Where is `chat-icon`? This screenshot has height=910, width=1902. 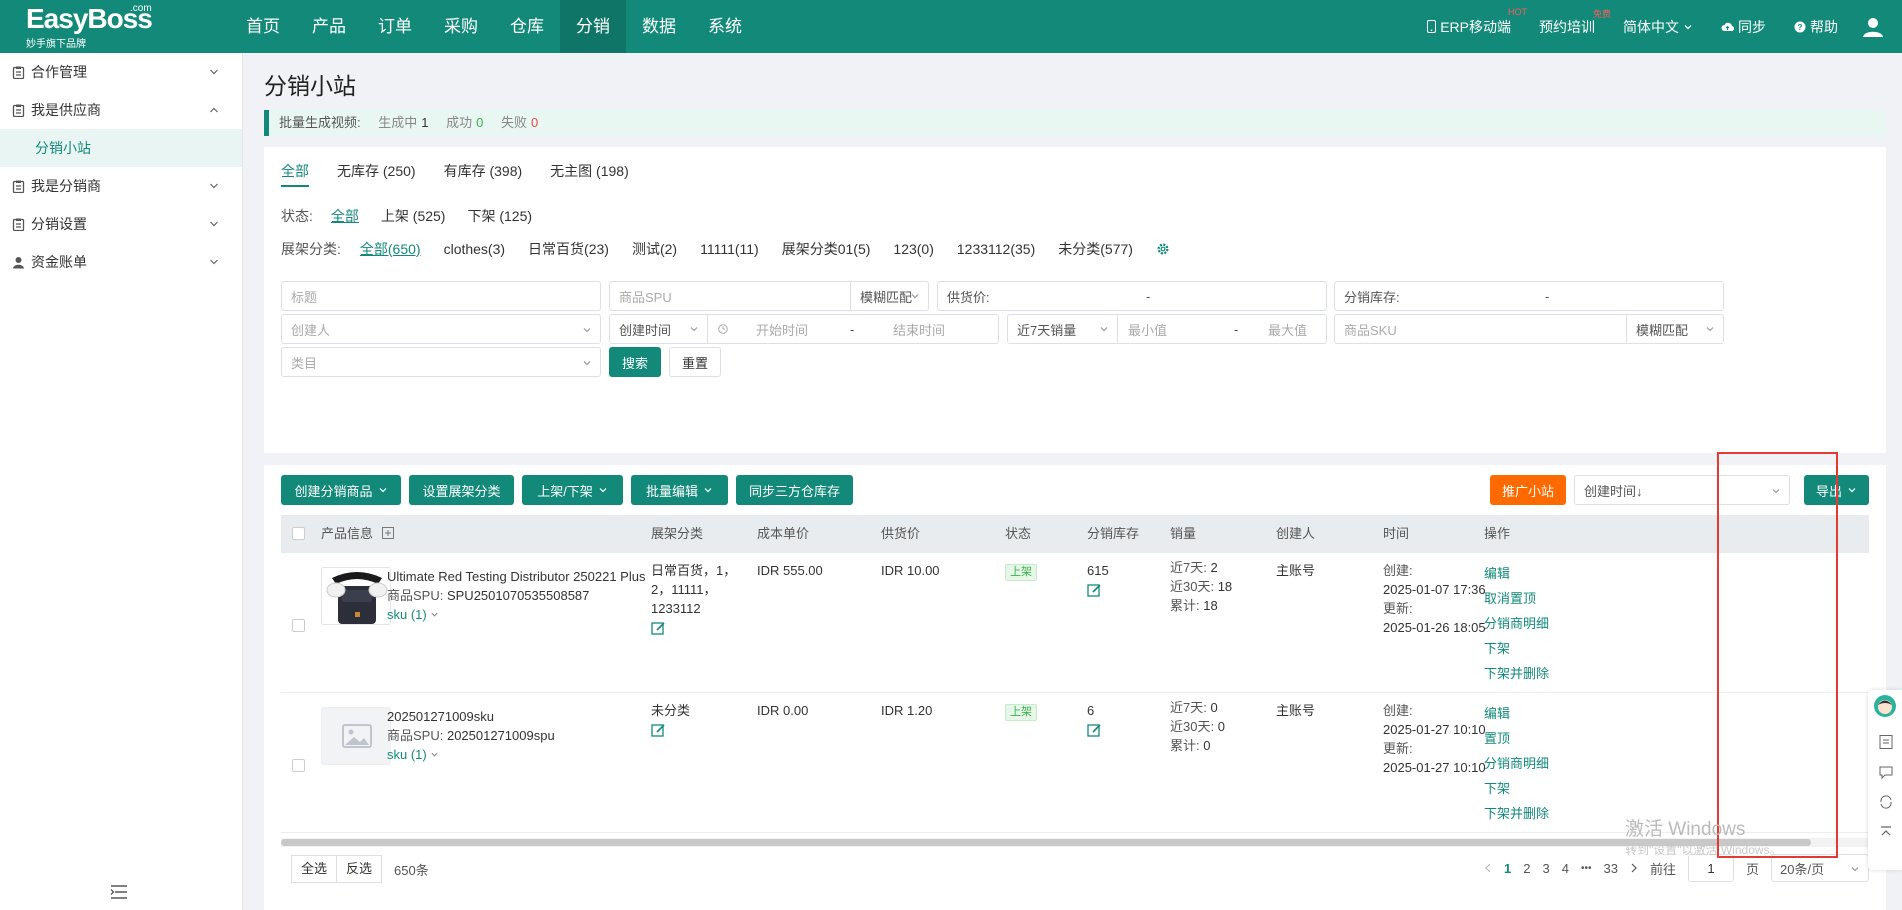 chat-icon is located at coordinates (1886, 772).